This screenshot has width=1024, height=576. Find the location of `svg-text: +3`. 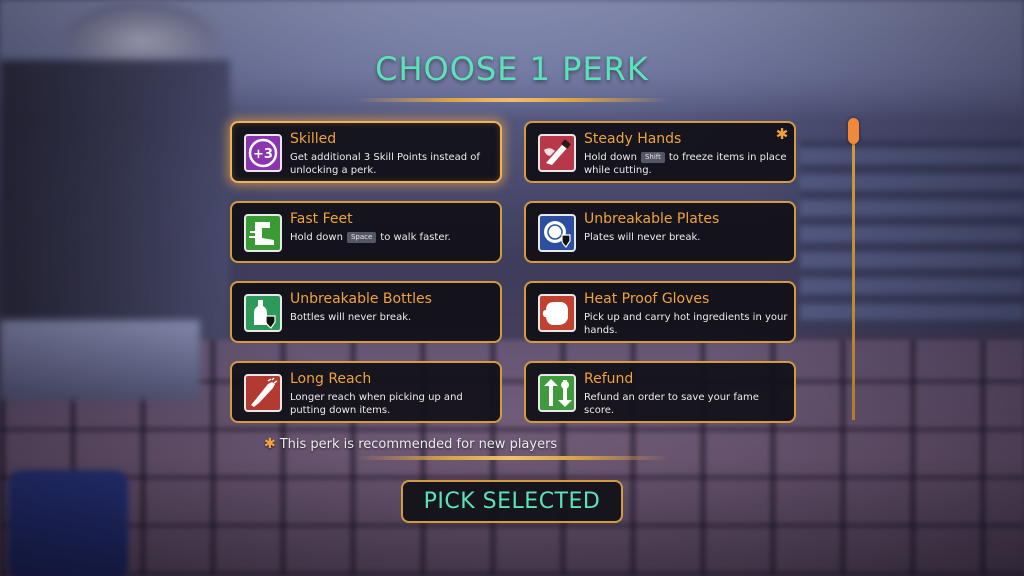

svg-text: +3 is located at coordinates (263, 154).